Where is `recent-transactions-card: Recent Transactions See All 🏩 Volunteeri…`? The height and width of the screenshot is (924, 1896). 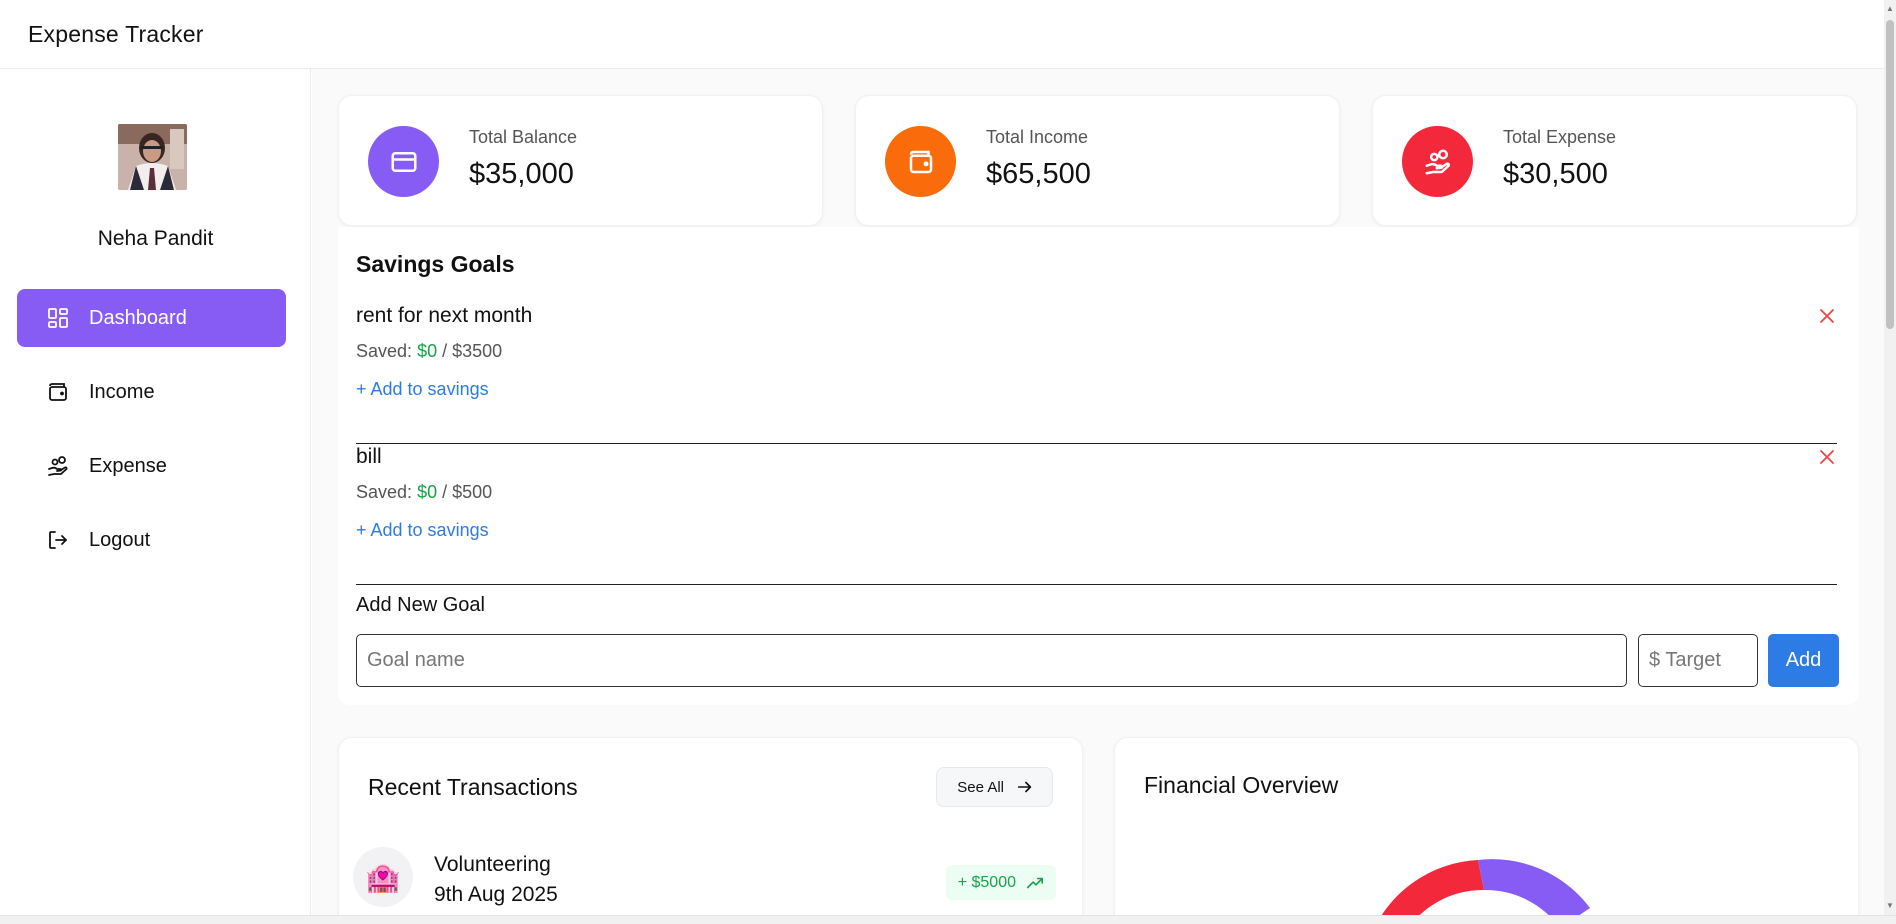
recent-transactions-card: Recent Transactions See All 🏩 Volunteeri… is located at coordinates (710, 826).